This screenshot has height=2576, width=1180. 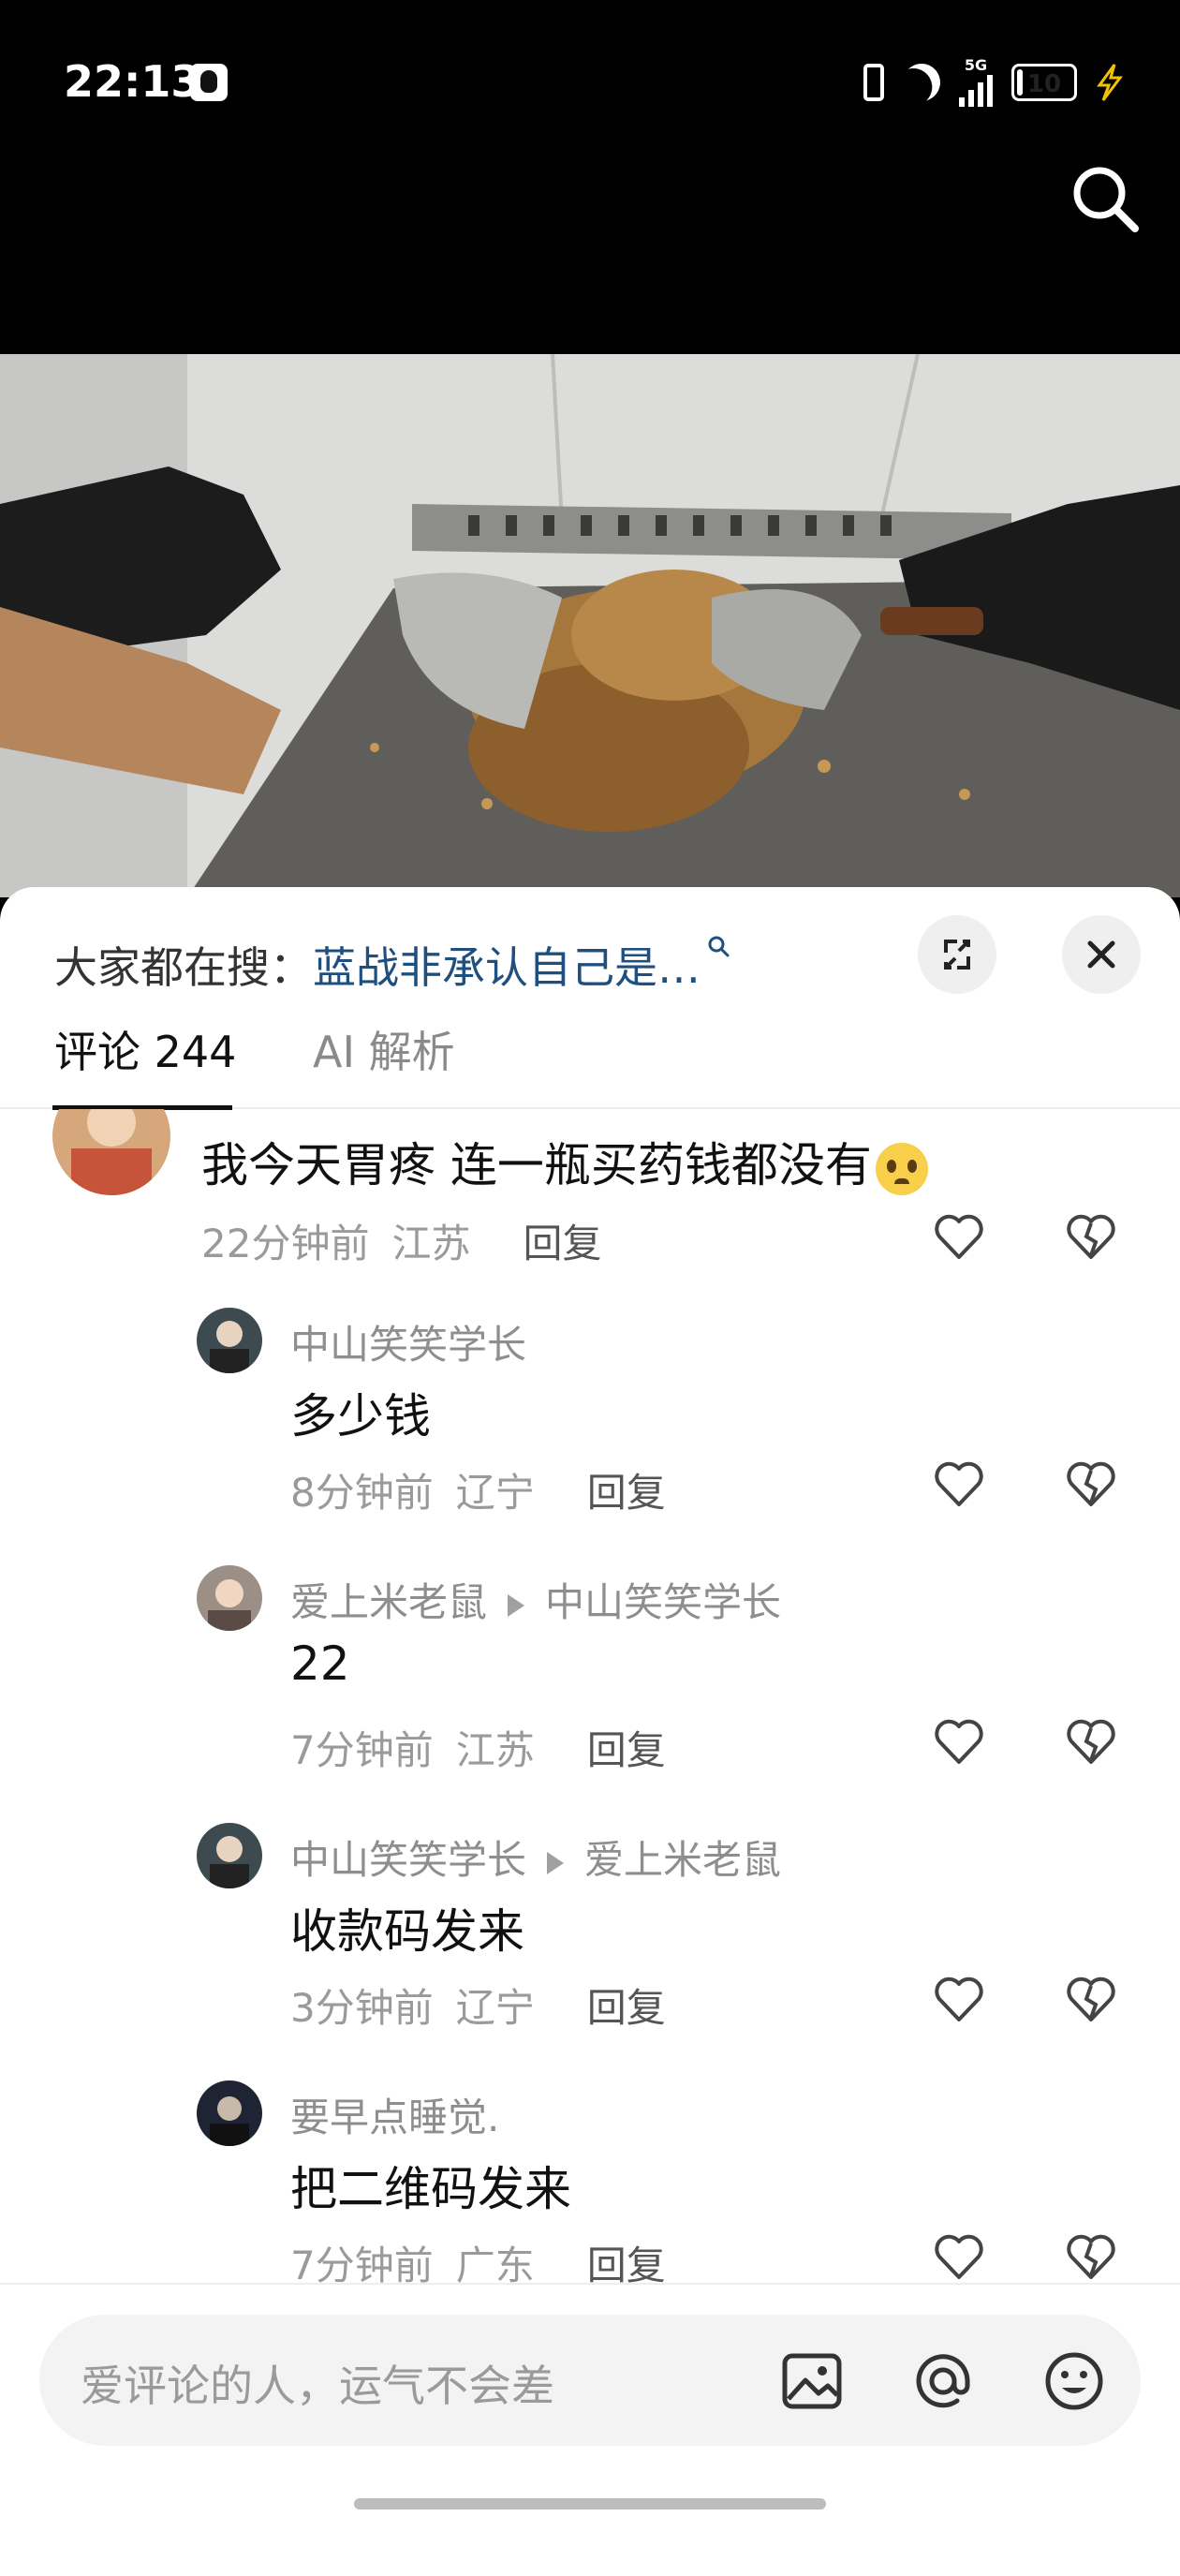 What do you see at coordinates (209, 82) in the screenshot?
I see `qq-notification-icon` at bounding box center [209, 82].